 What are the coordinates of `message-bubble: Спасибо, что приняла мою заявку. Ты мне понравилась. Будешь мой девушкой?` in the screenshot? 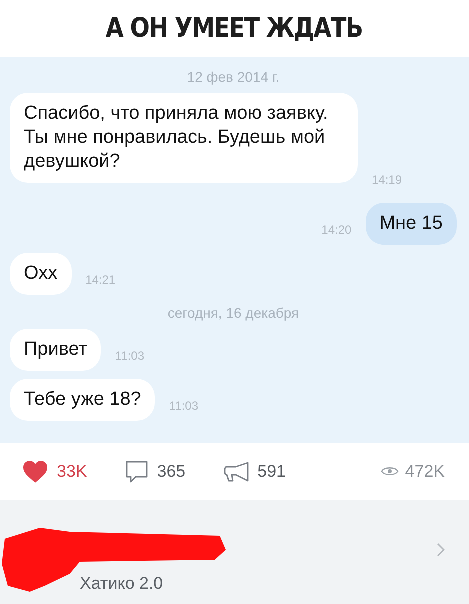 It's located at (184, 137).